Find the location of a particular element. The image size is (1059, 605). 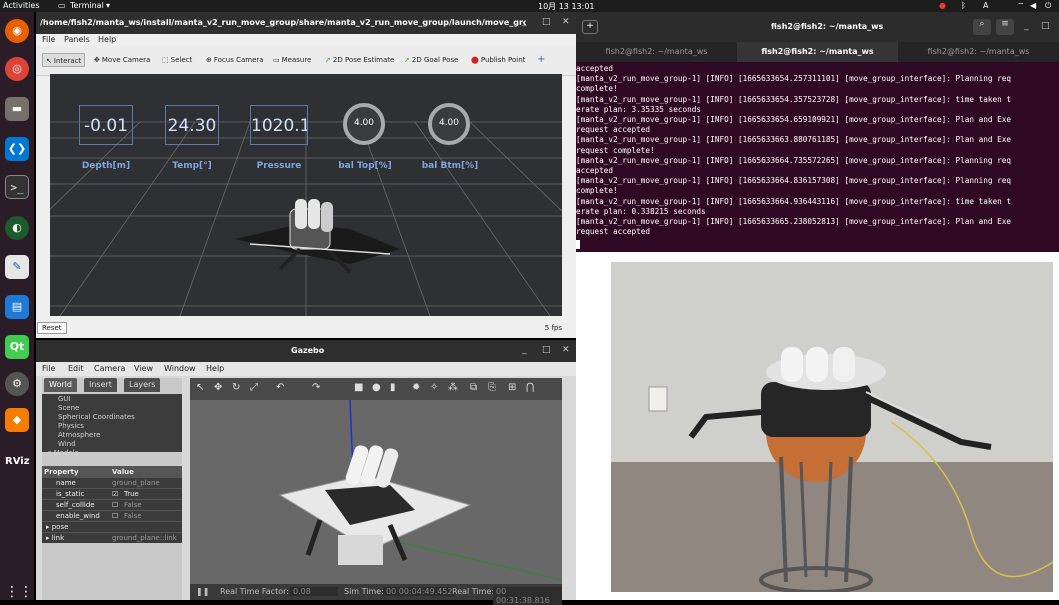

prop-row-is-static: is_static ☑ True is located at coordinates (112, 493).